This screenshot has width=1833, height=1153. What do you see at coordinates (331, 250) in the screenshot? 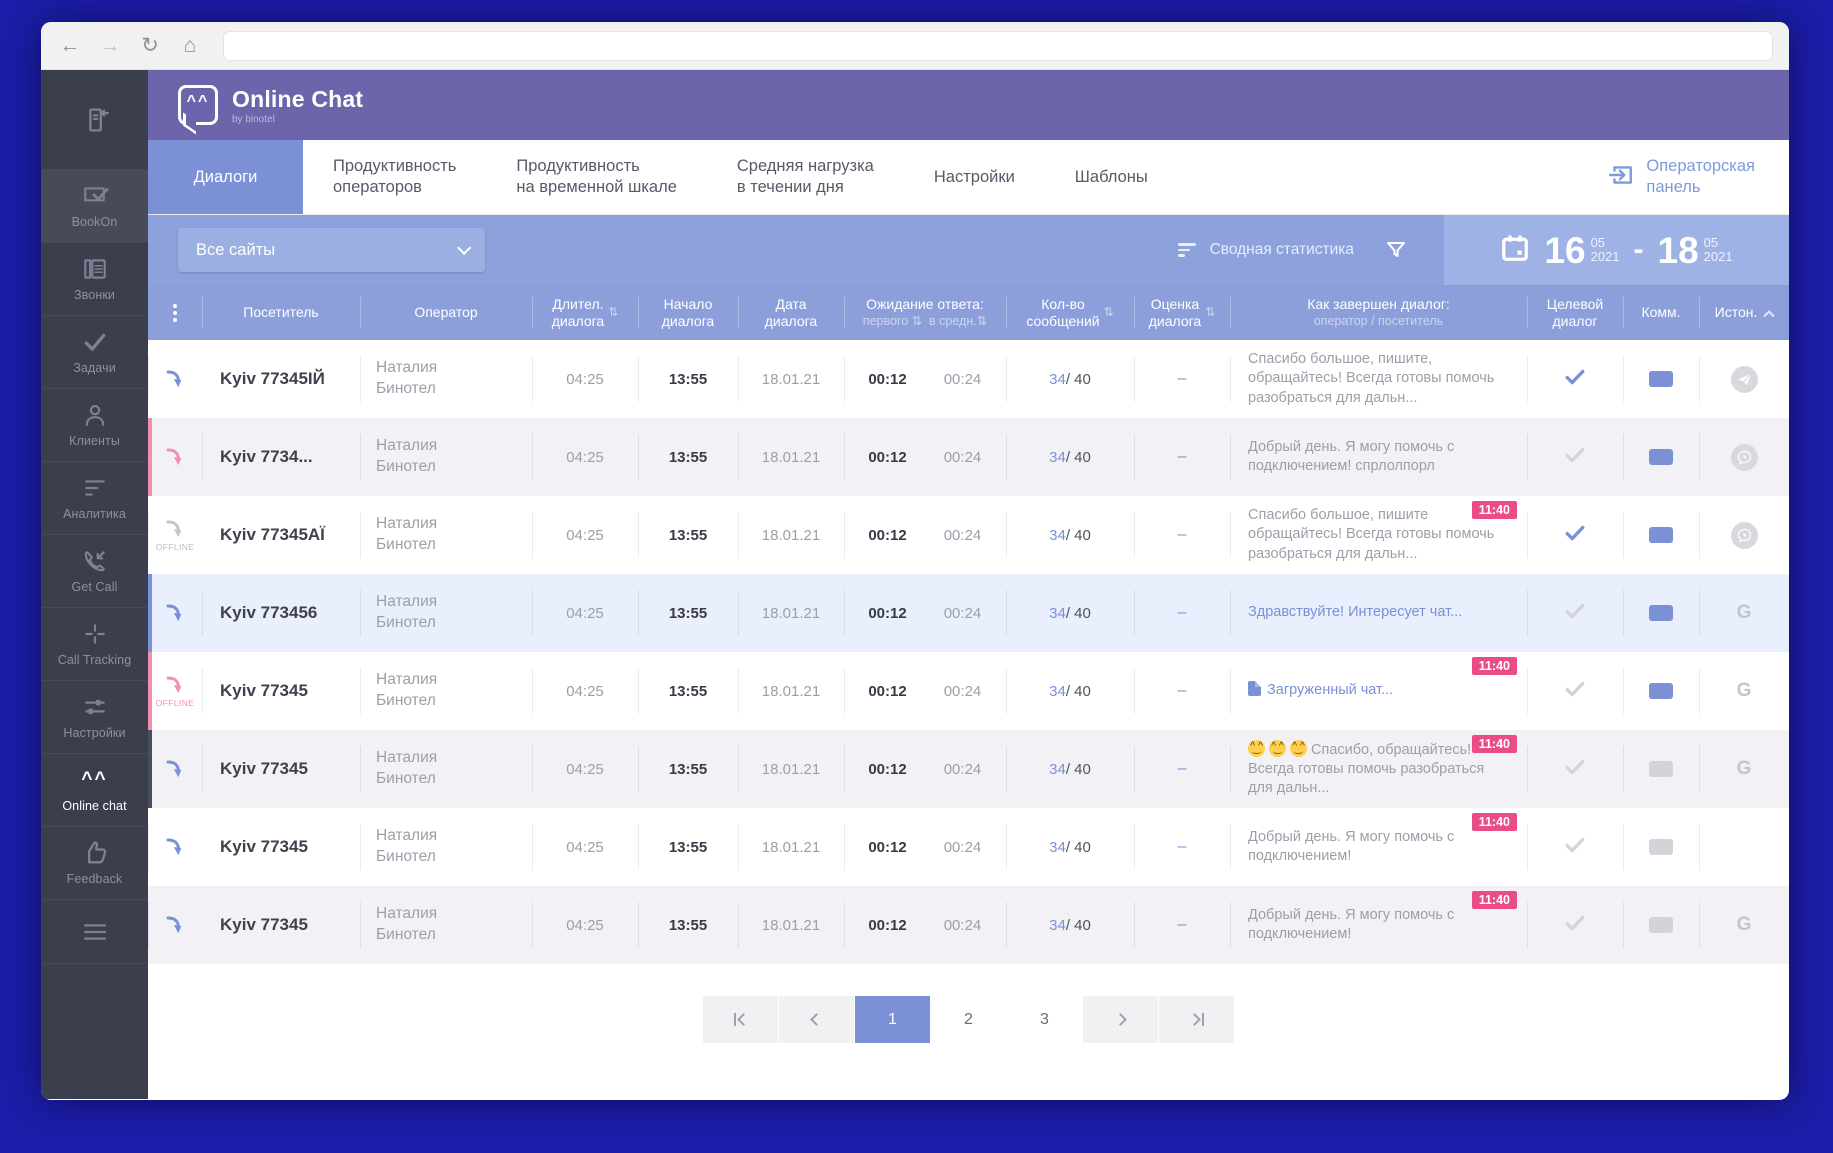
I see `sites-dropdown: Все сайты` at bounding box center [331, 250].